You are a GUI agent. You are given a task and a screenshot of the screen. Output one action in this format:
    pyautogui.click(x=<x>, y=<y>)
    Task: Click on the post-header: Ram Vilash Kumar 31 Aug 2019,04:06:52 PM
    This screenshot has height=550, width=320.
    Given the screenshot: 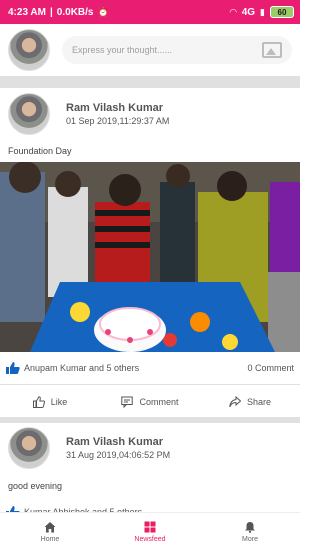 What is the action you would take?
    pyautogui.click(x=150, y=448)
    